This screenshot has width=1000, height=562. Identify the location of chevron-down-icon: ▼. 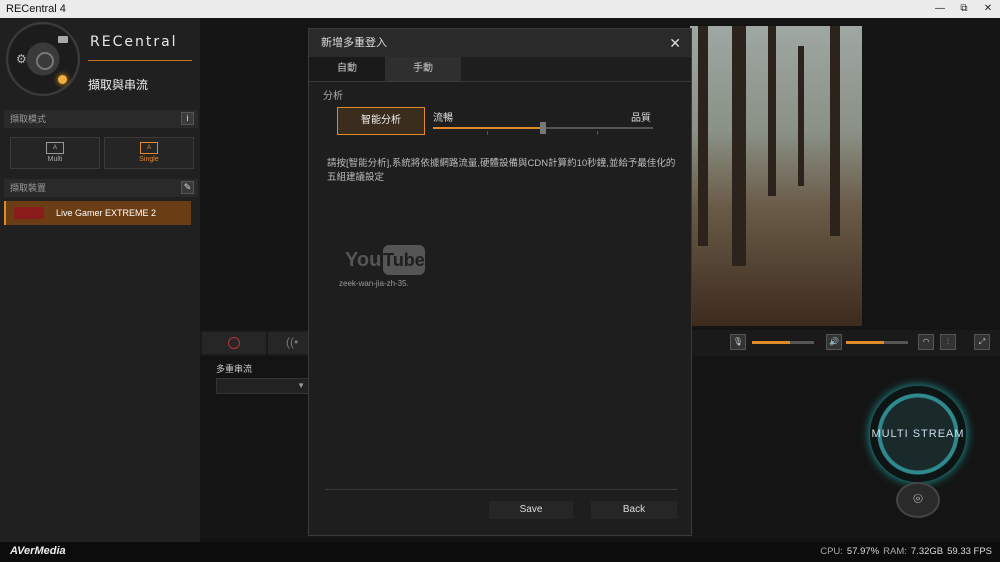
(301, 385).